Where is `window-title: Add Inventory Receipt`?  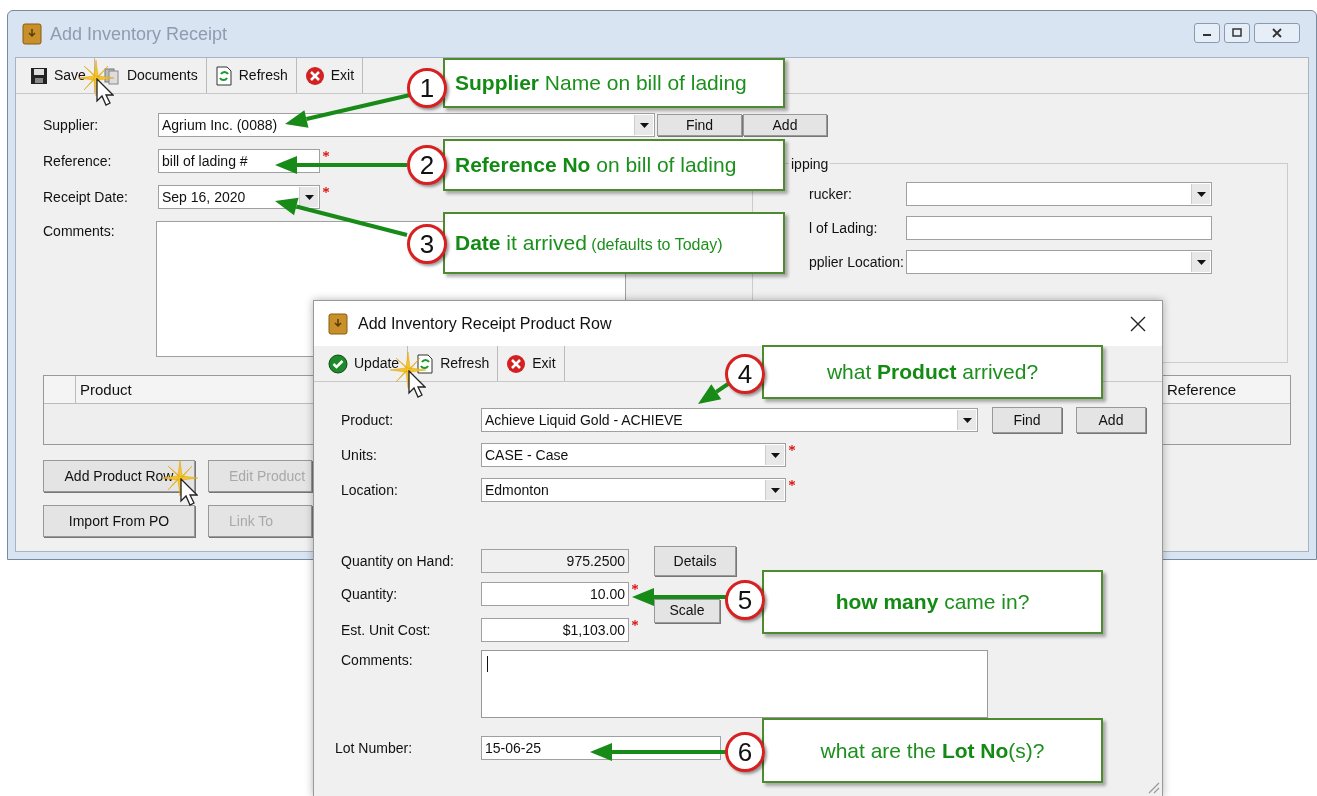
window-title: Add Inventory Receipt is located at coordinates (139, 34).